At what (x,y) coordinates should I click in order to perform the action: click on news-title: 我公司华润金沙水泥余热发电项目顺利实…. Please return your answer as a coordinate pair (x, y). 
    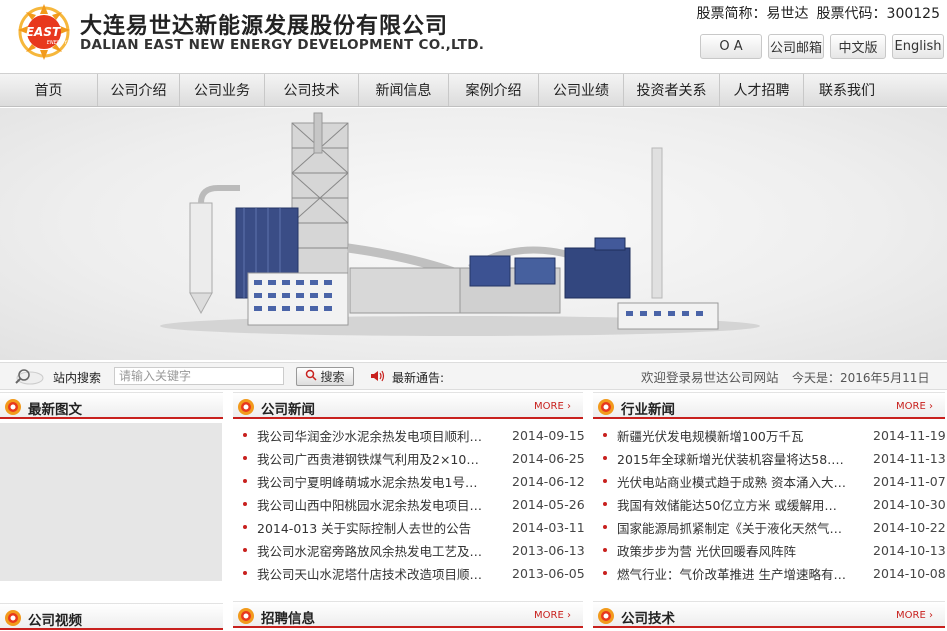
    Looking at the image, I should click on (371, 435).